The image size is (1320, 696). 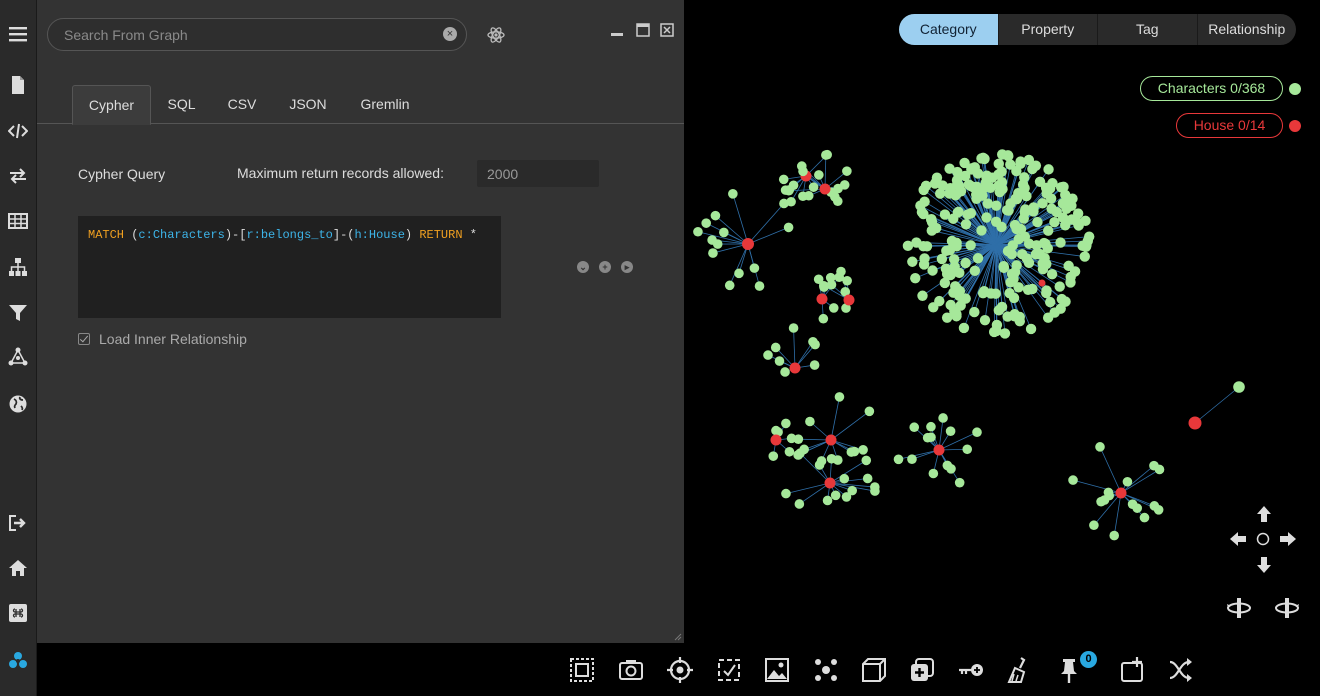 I want to click on tab-property: Property, so click(x=1048, y=29).